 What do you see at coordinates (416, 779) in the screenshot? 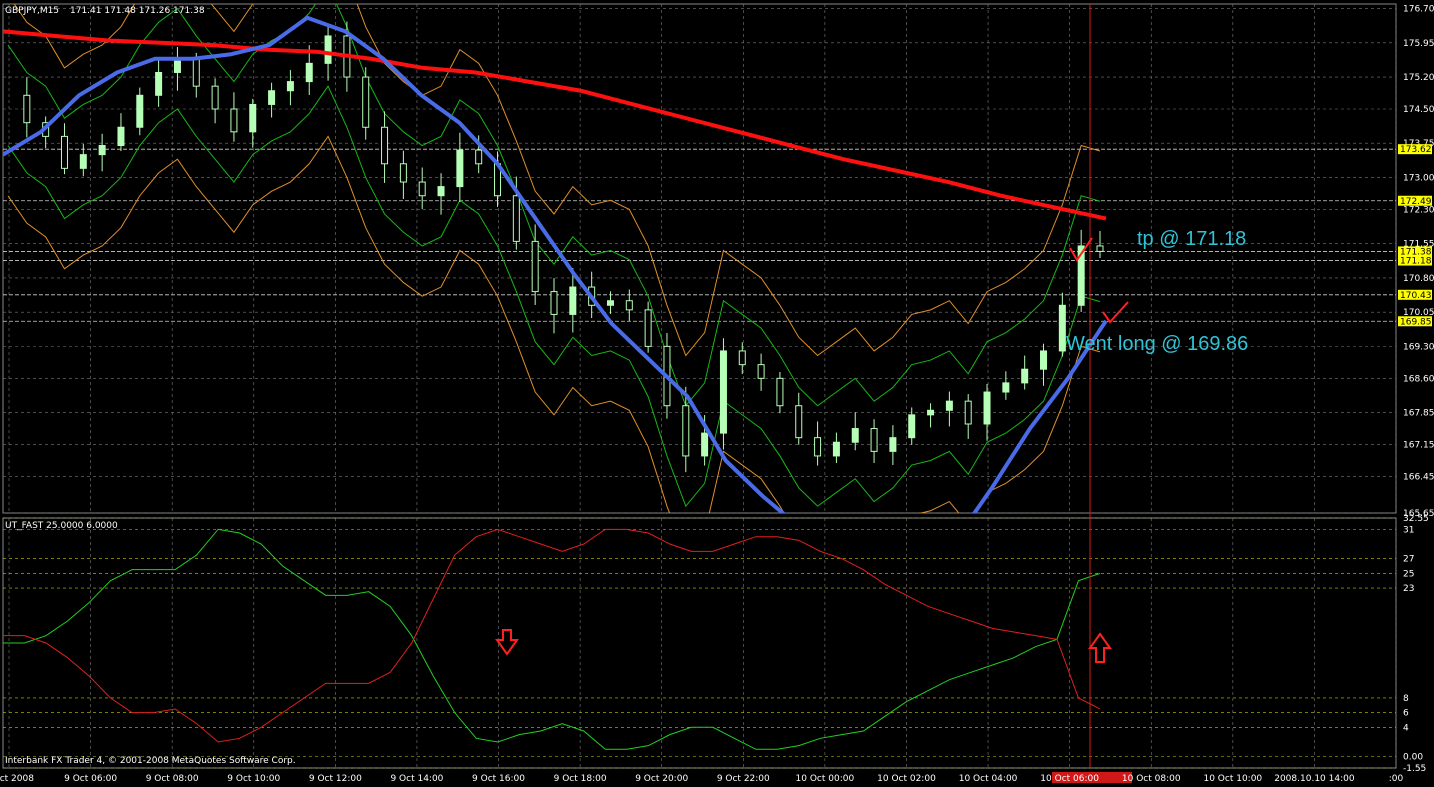
I see `time-tick-label: 9 Oct 14:00` at bounding box center [416, 779].